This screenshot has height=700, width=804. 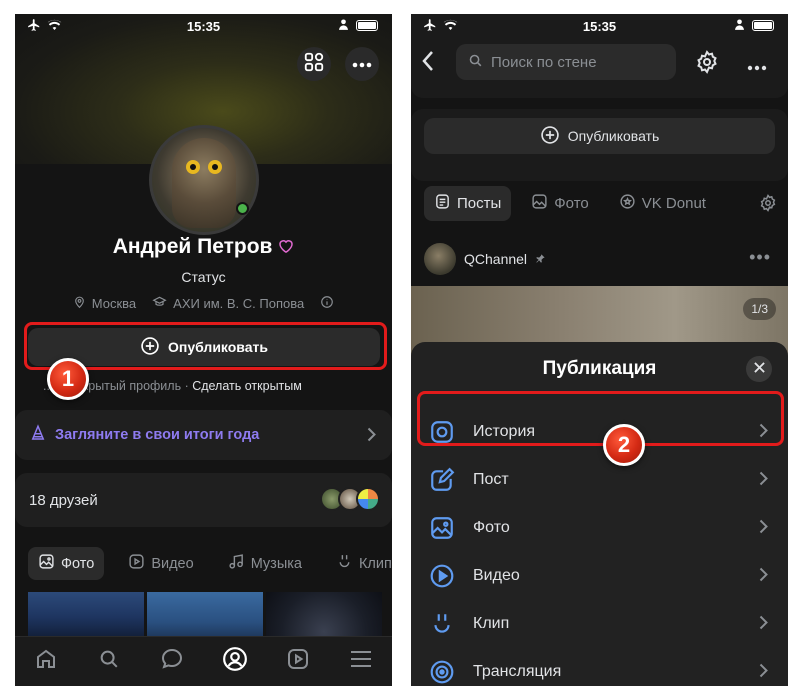 I want to click on search-tab, so click(x=109, y=662).